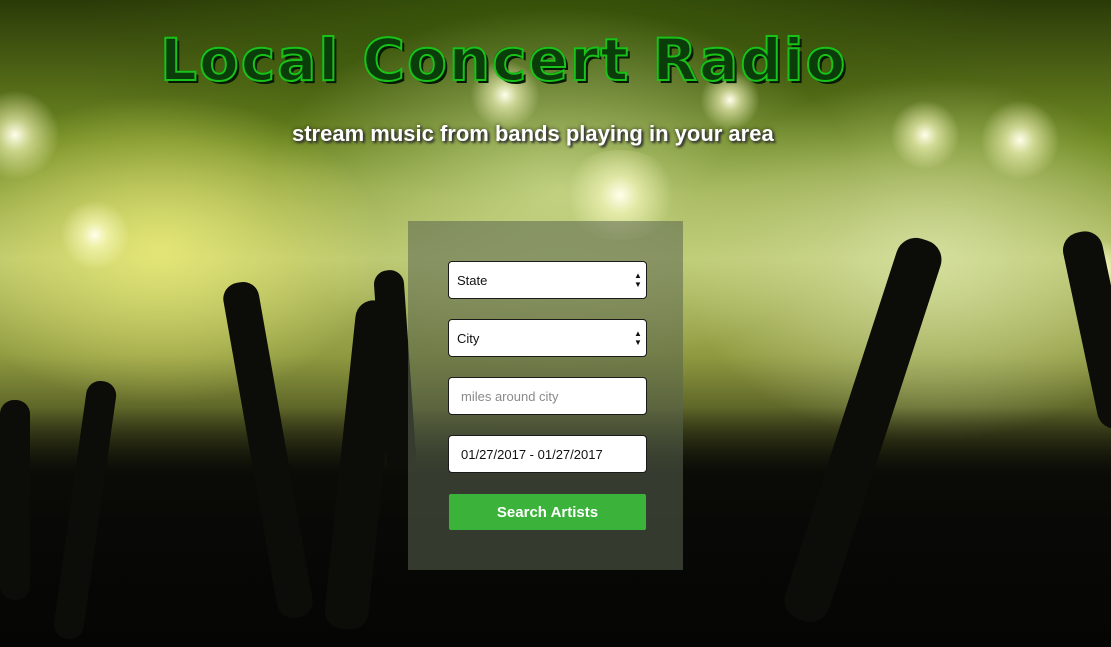  I want to click on city-select: City ▲ ▼, so click(547, 338).